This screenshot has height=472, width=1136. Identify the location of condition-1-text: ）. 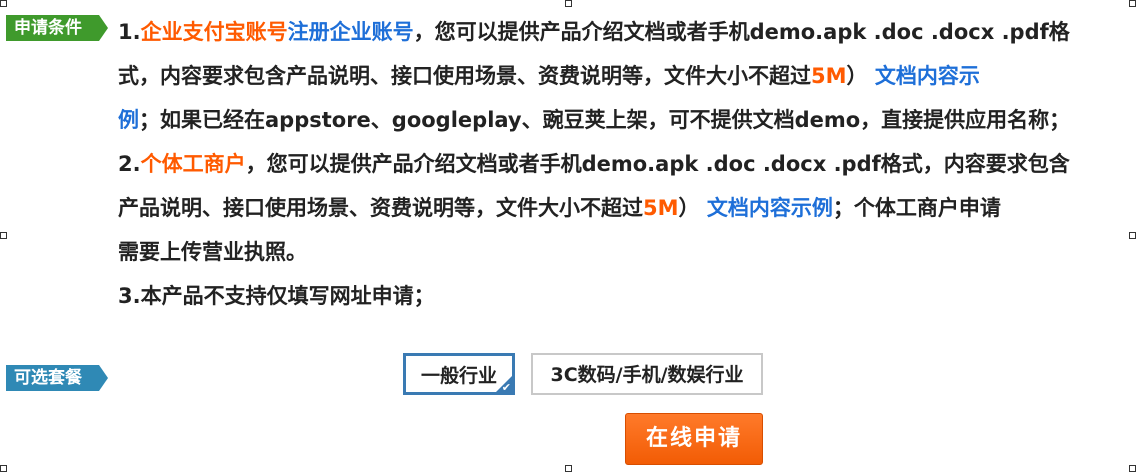
(860, 76).